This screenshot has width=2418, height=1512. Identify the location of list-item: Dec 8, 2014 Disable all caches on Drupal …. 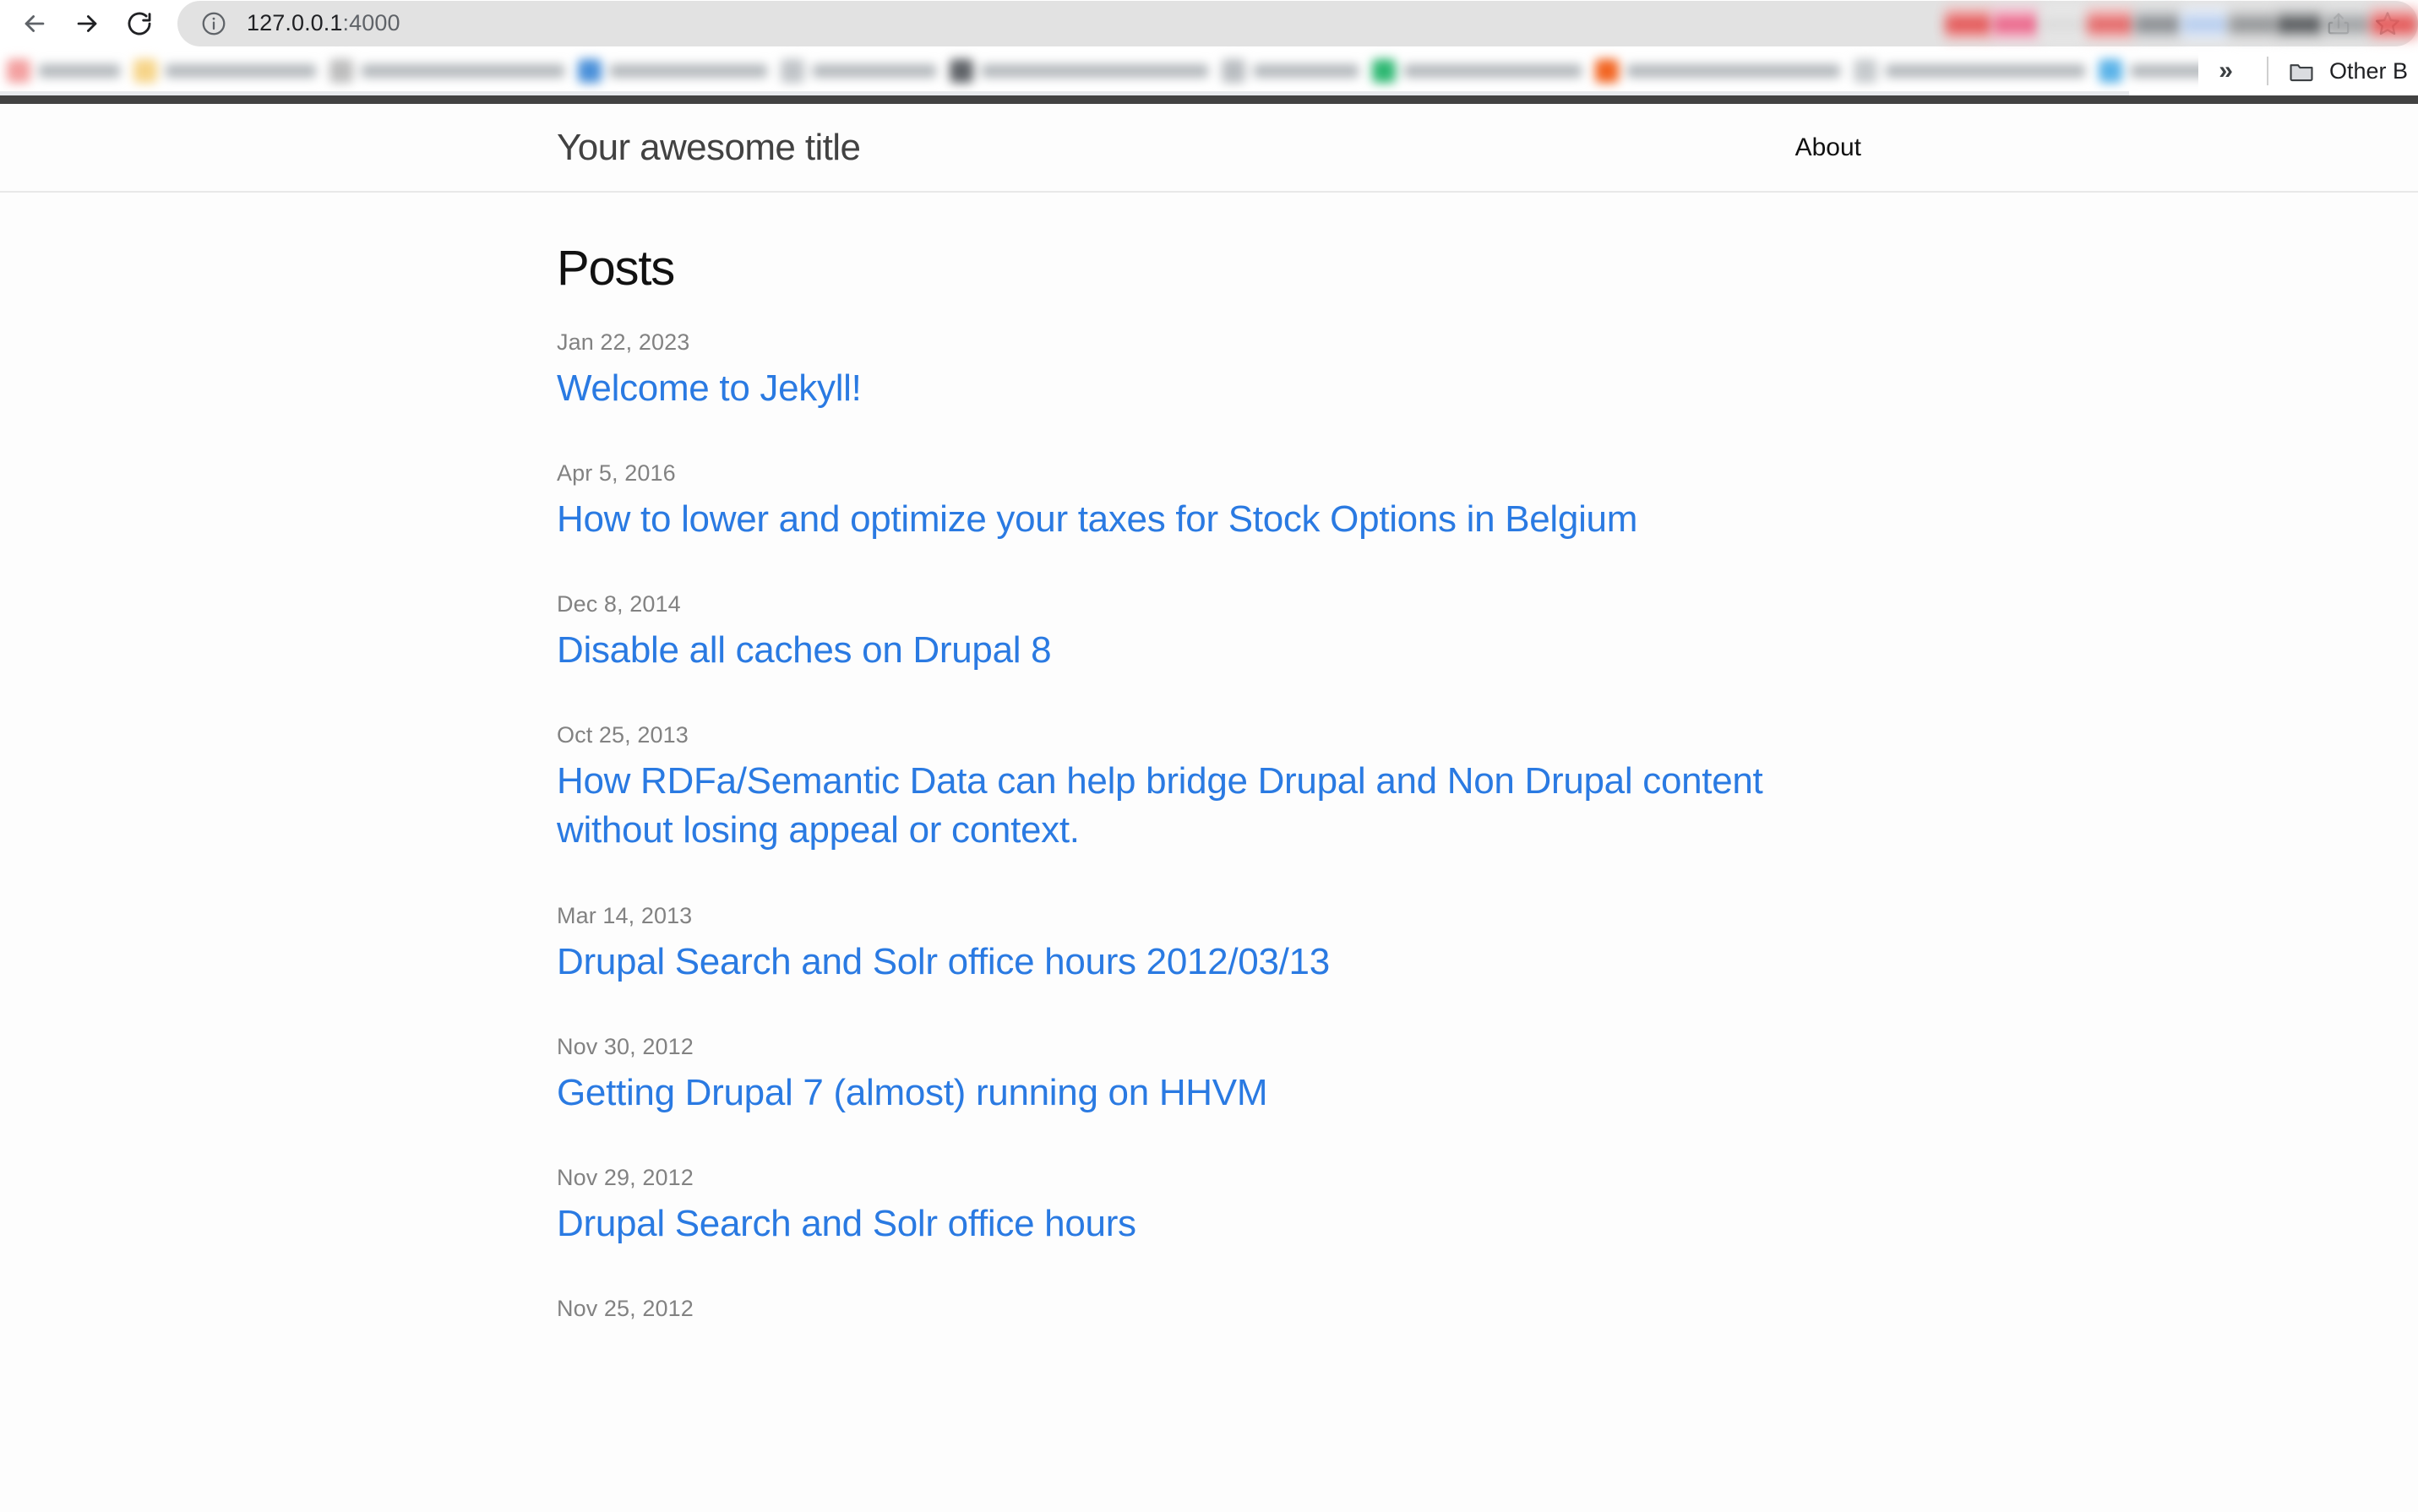
(1209, 632).